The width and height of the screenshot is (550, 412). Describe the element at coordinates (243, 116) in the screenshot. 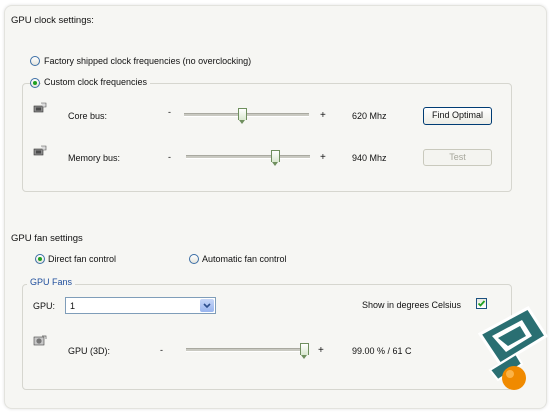

I see `core-bus-slider-thumb` at that location.